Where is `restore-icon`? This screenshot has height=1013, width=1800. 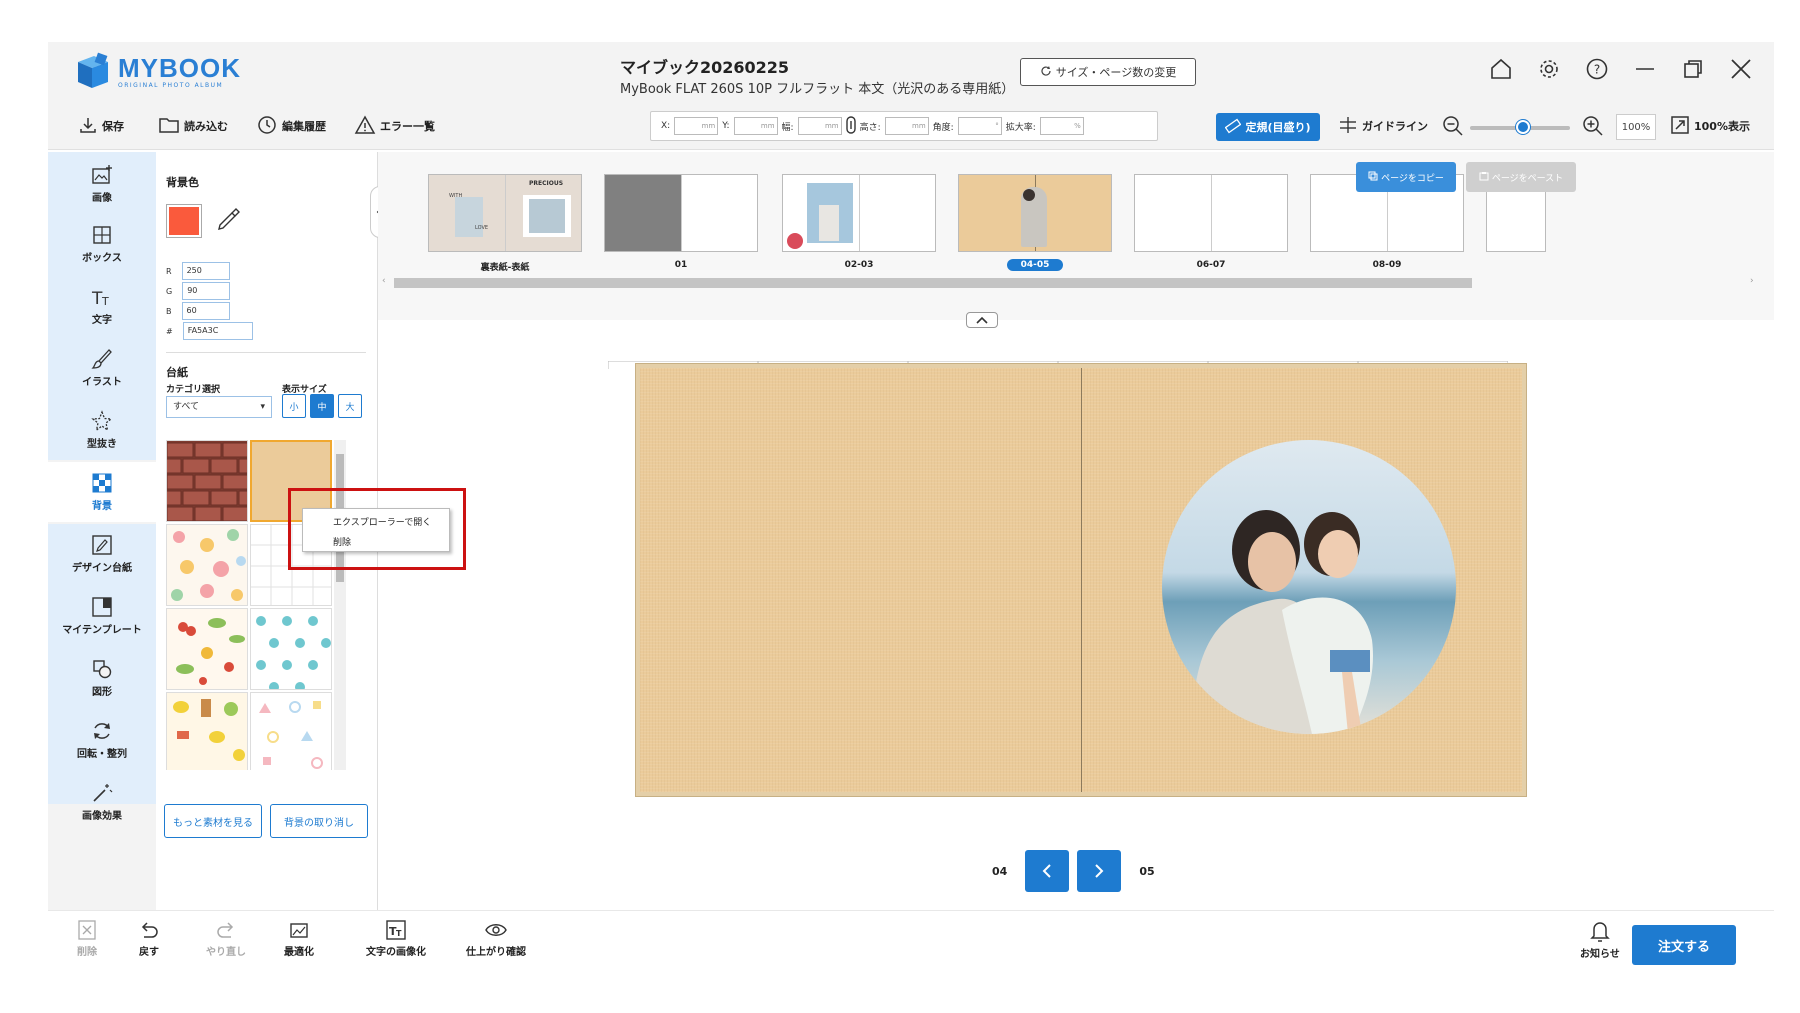
restore-icon is located at coordinates (1693, 69).